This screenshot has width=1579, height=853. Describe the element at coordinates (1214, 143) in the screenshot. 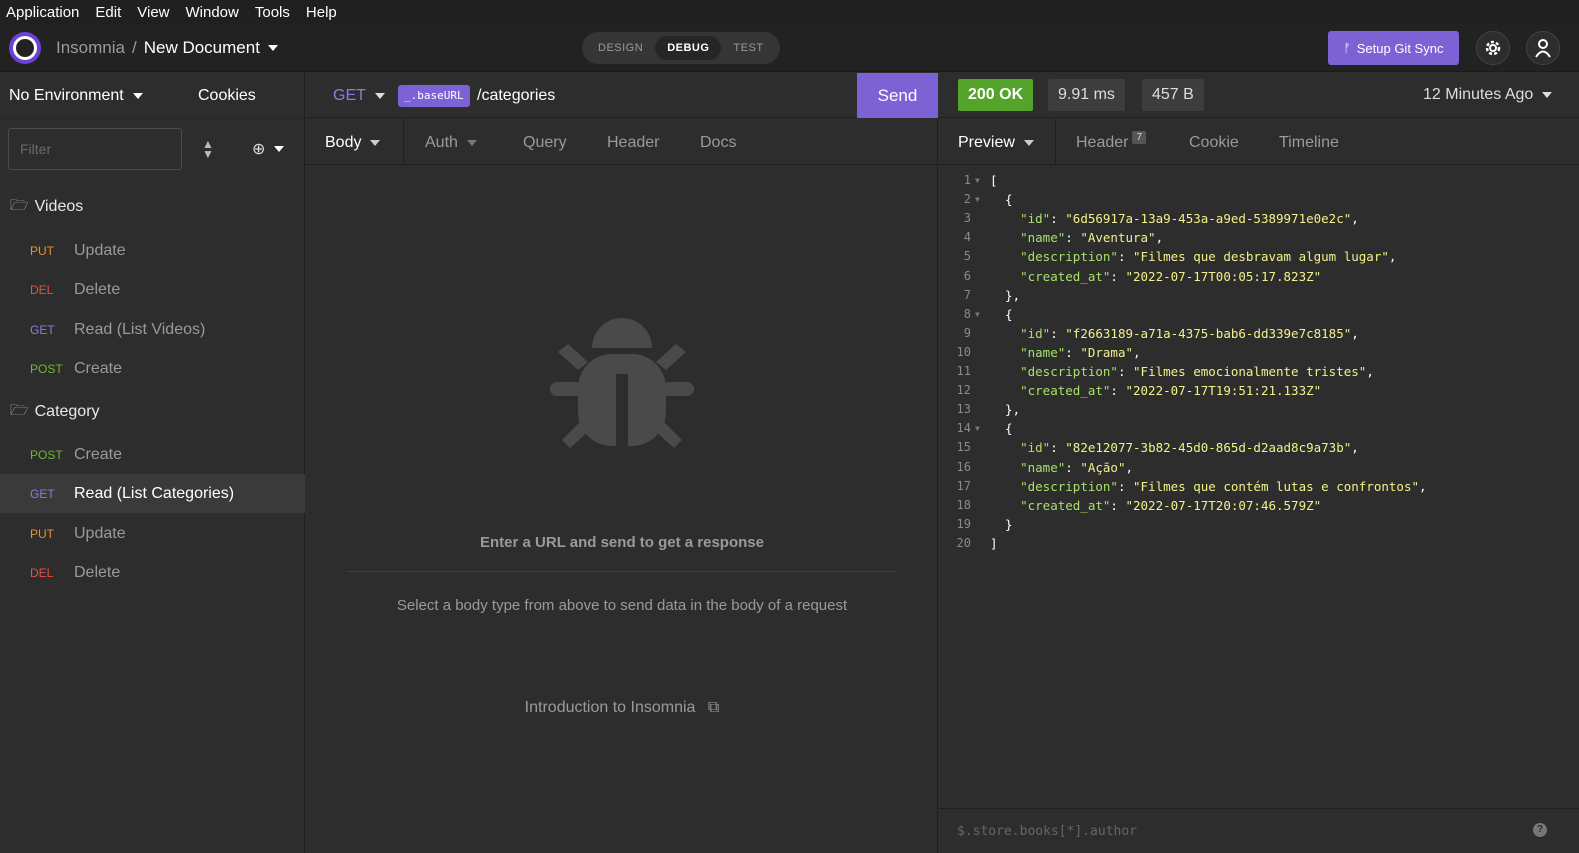

I see `tab-cookie: Cookie` at that location.